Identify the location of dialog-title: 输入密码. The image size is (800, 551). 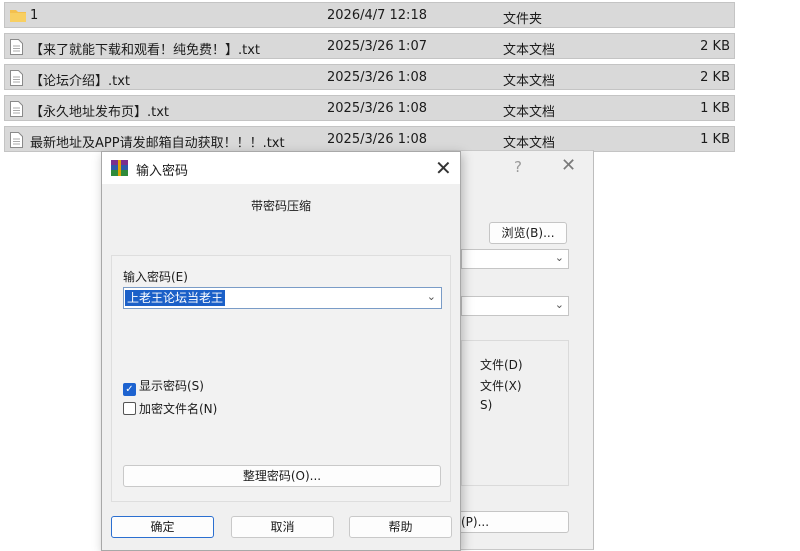
(162, 171).